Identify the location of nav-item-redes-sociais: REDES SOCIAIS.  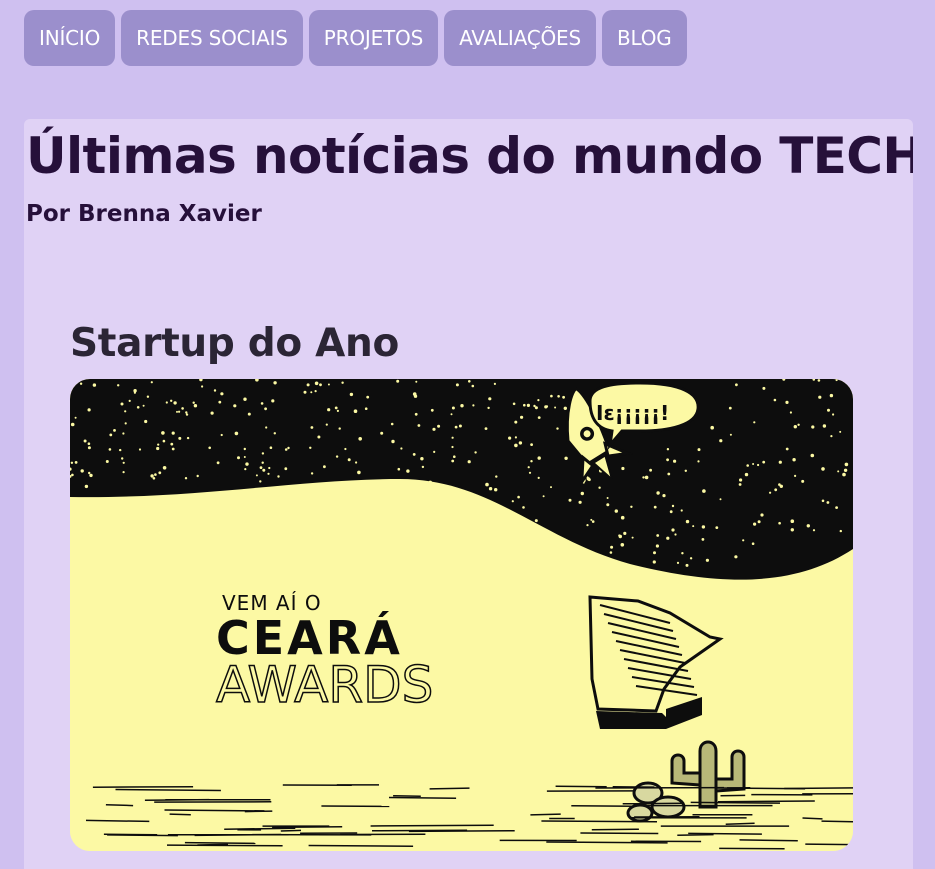
(212, 38).